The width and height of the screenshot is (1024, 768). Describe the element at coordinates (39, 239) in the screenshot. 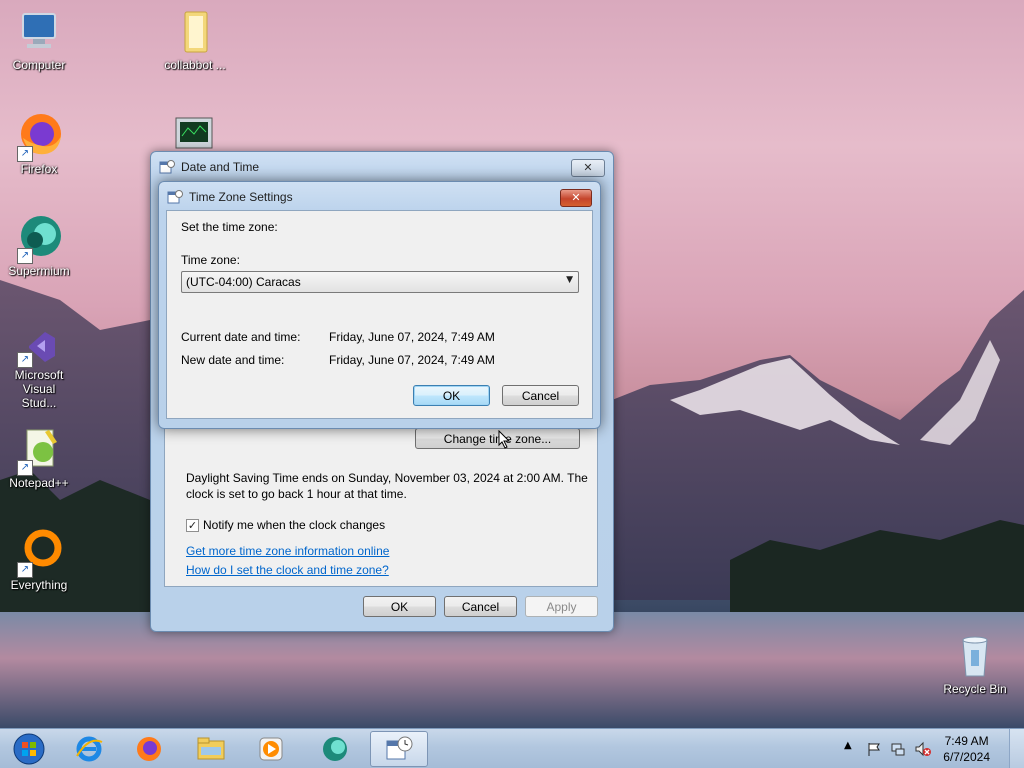

I see `supermium-icon: ↗` at that location.